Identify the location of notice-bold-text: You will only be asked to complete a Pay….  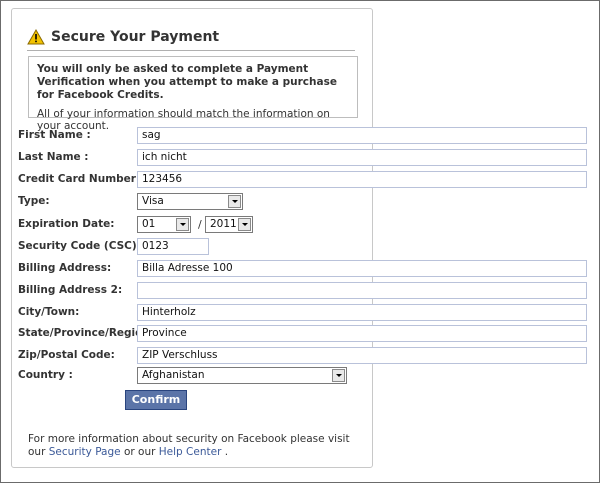
(187, 82).